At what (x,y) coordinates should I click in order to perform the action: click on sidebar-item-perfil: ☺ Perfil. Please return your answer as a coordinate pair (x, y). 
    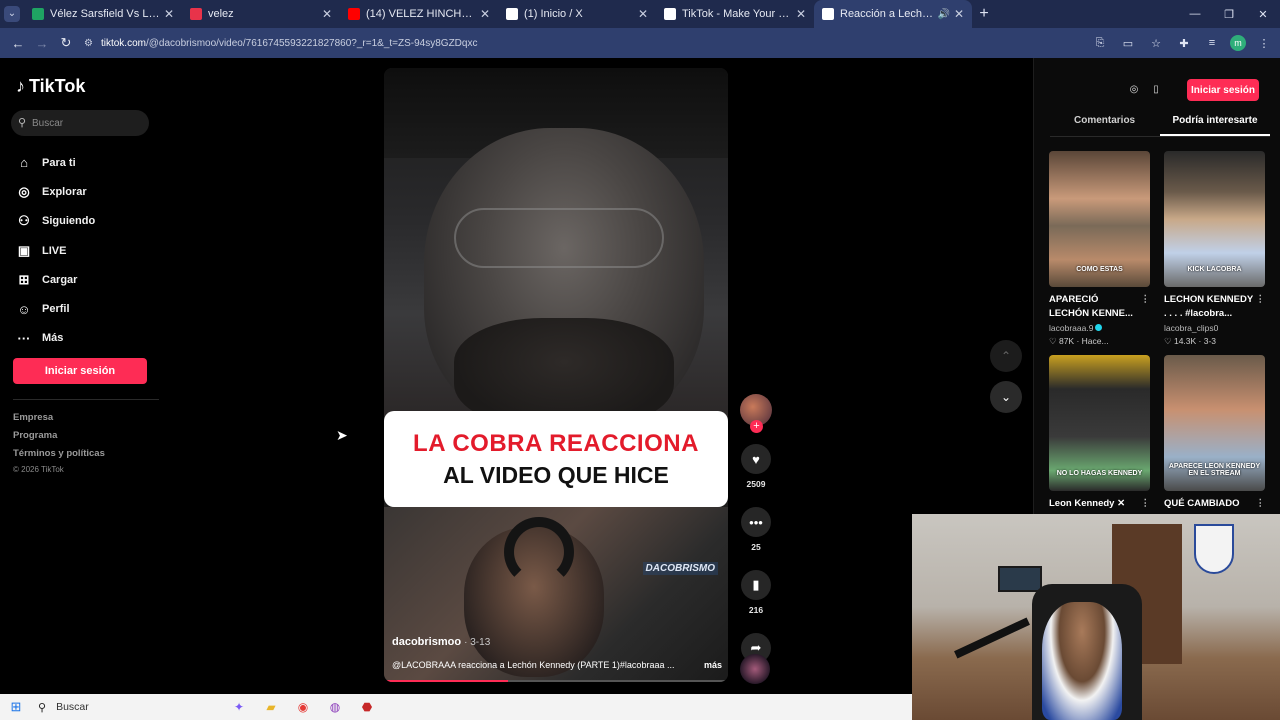
    Looking at the image, I should click on (54, 308).